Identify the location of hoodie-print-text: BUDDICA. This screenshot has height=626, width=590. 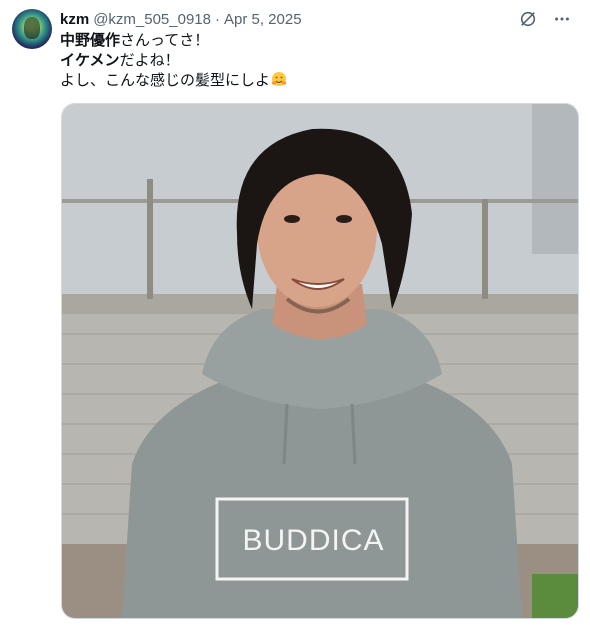
(313, 540).